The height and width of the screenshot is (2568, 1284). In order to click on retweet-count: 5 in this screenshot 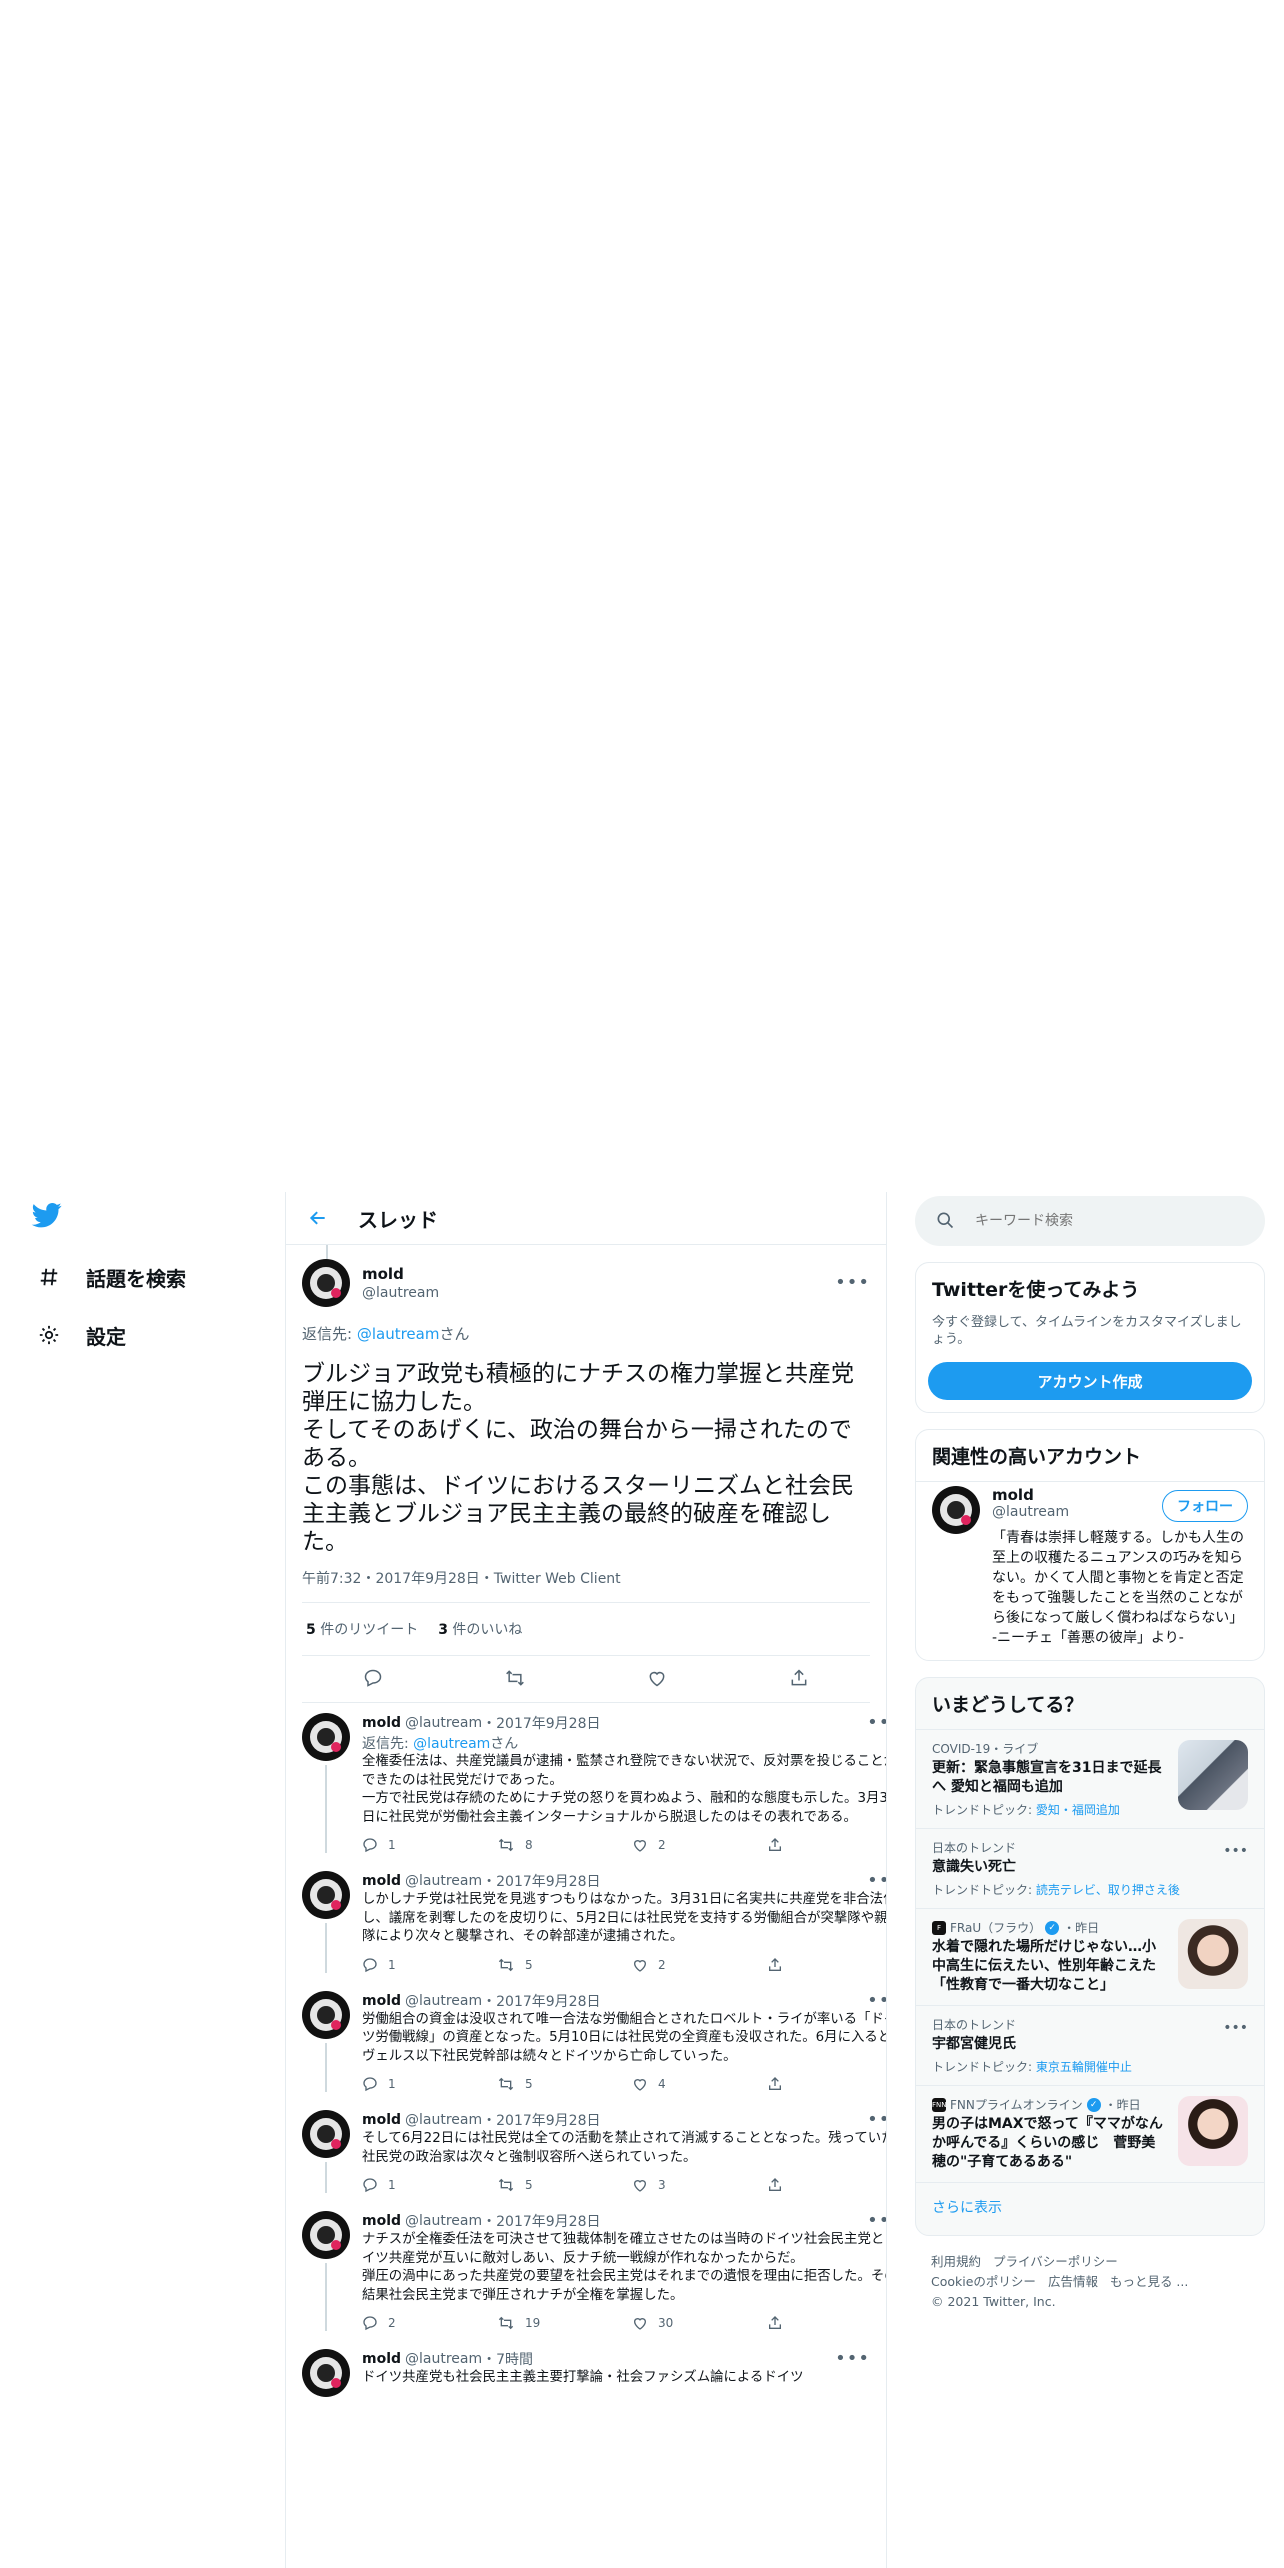, I will do `click(529, 1964)`.